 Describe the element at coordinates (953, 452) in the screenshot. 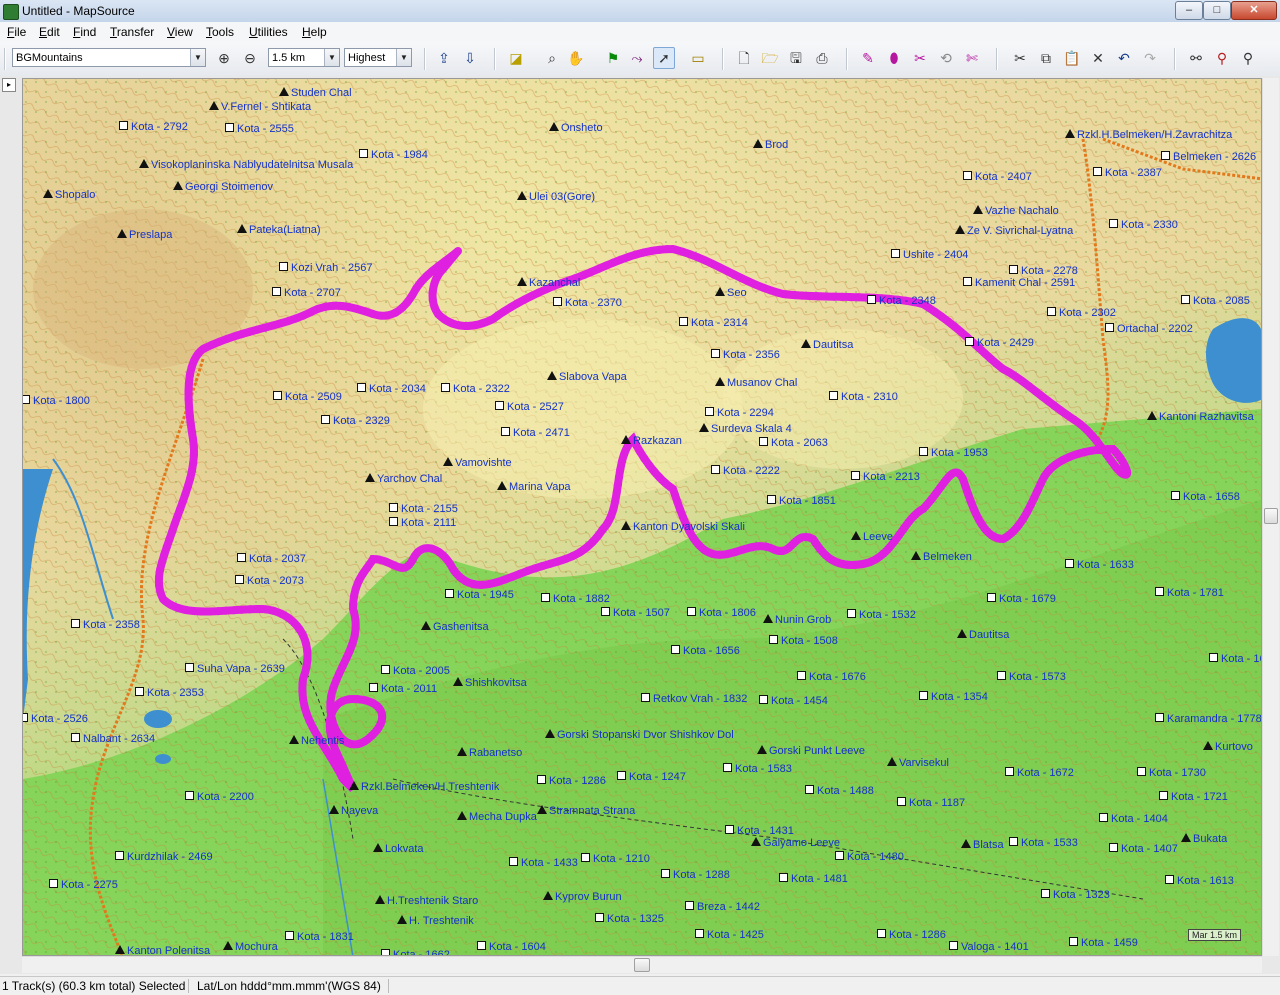

I see `map-label: Kota - 1953` at that location.